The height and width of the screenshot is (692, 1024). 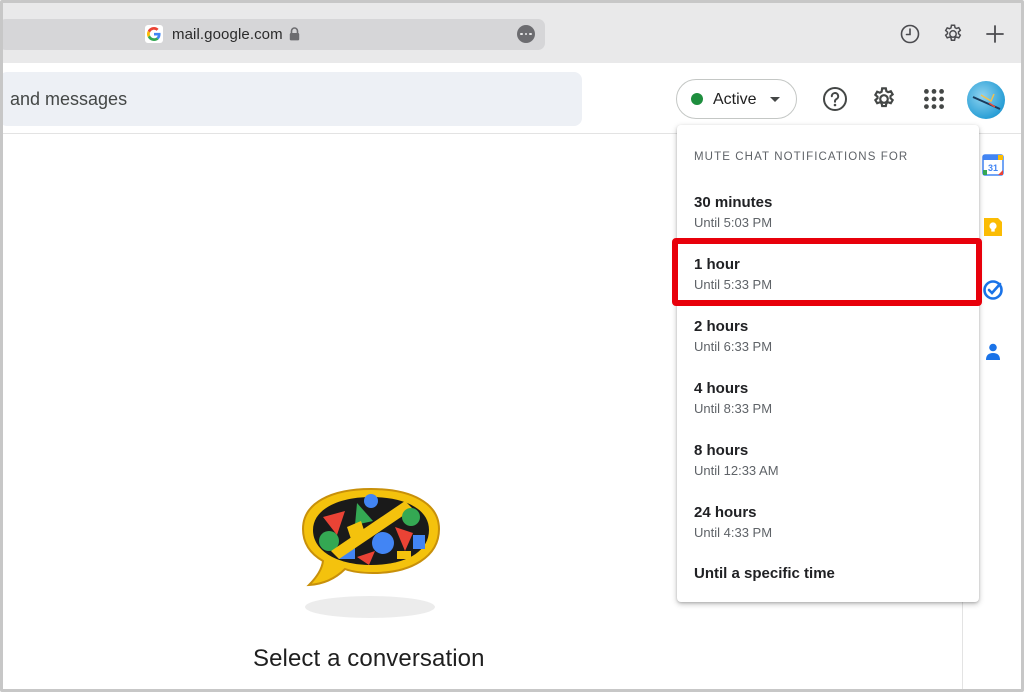 What do you see at coordinates (526, 34) in the screenshot?
I see `more-icon` at bounding box center [526, 34].